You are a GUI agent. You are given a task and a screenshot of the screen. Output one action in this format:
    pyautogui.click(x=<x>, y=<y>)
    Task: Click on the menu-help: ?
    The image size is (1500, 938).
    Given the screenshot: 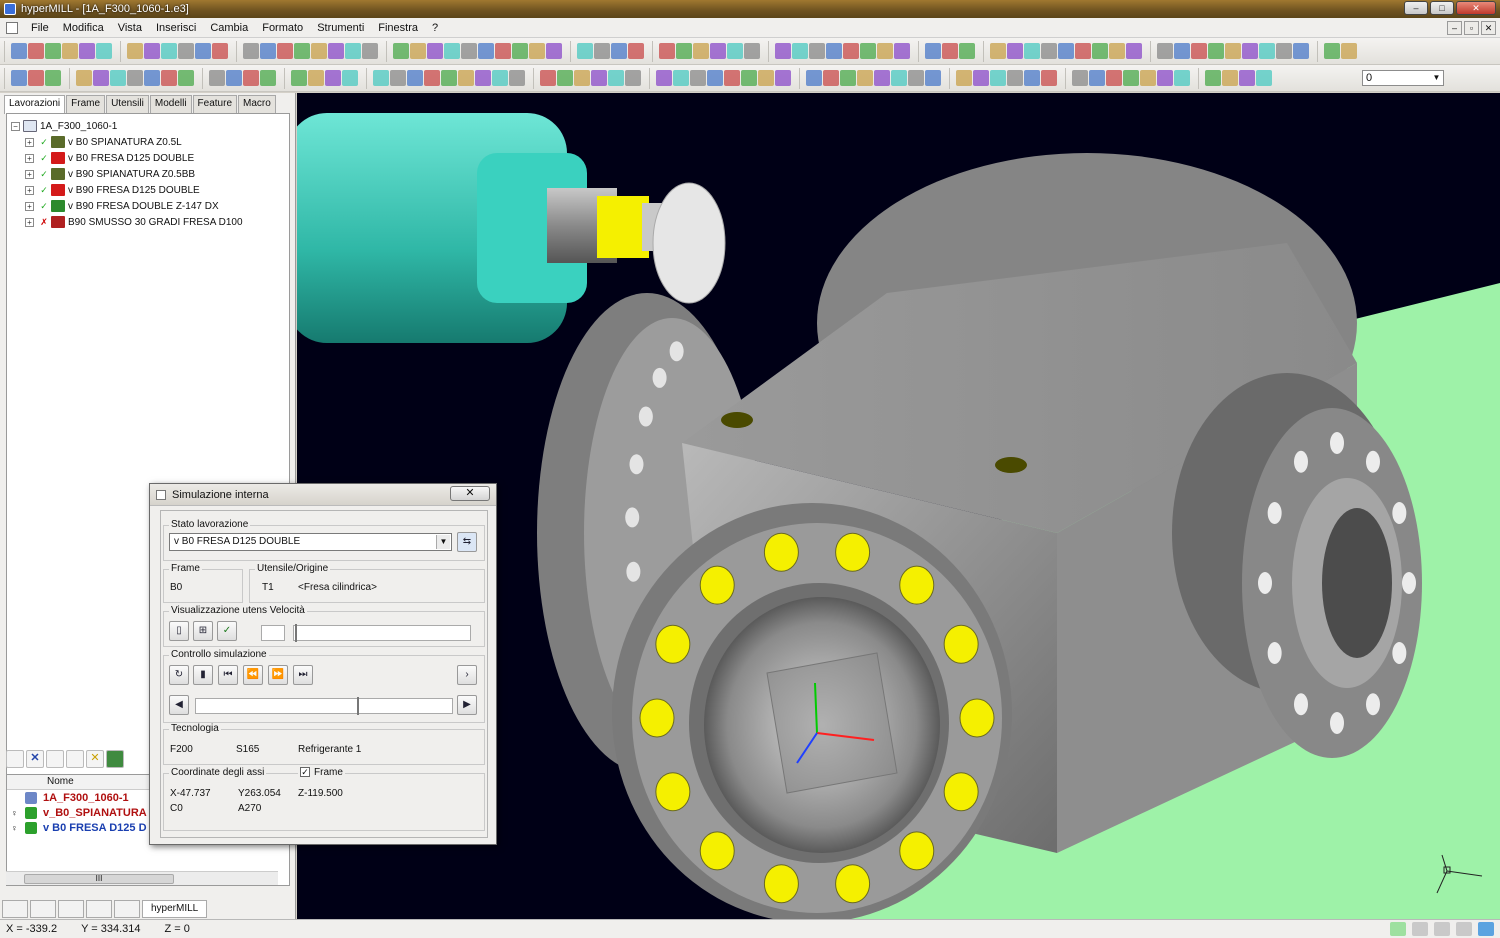 What is the action you would take?
    pyautogui.click(x=435, y=28)
    